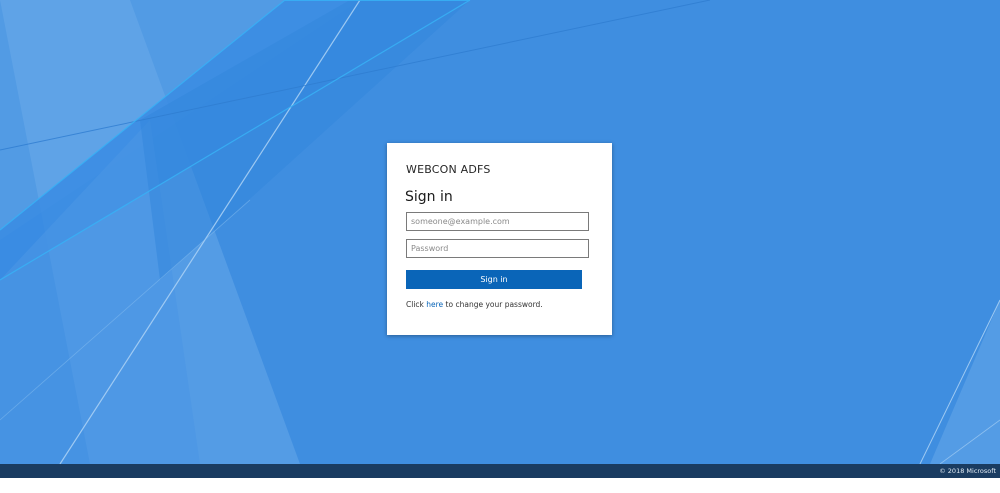 The image size is (1000, 493). I want to click on change-password-text: Click here to change your password., so click(474, 304).